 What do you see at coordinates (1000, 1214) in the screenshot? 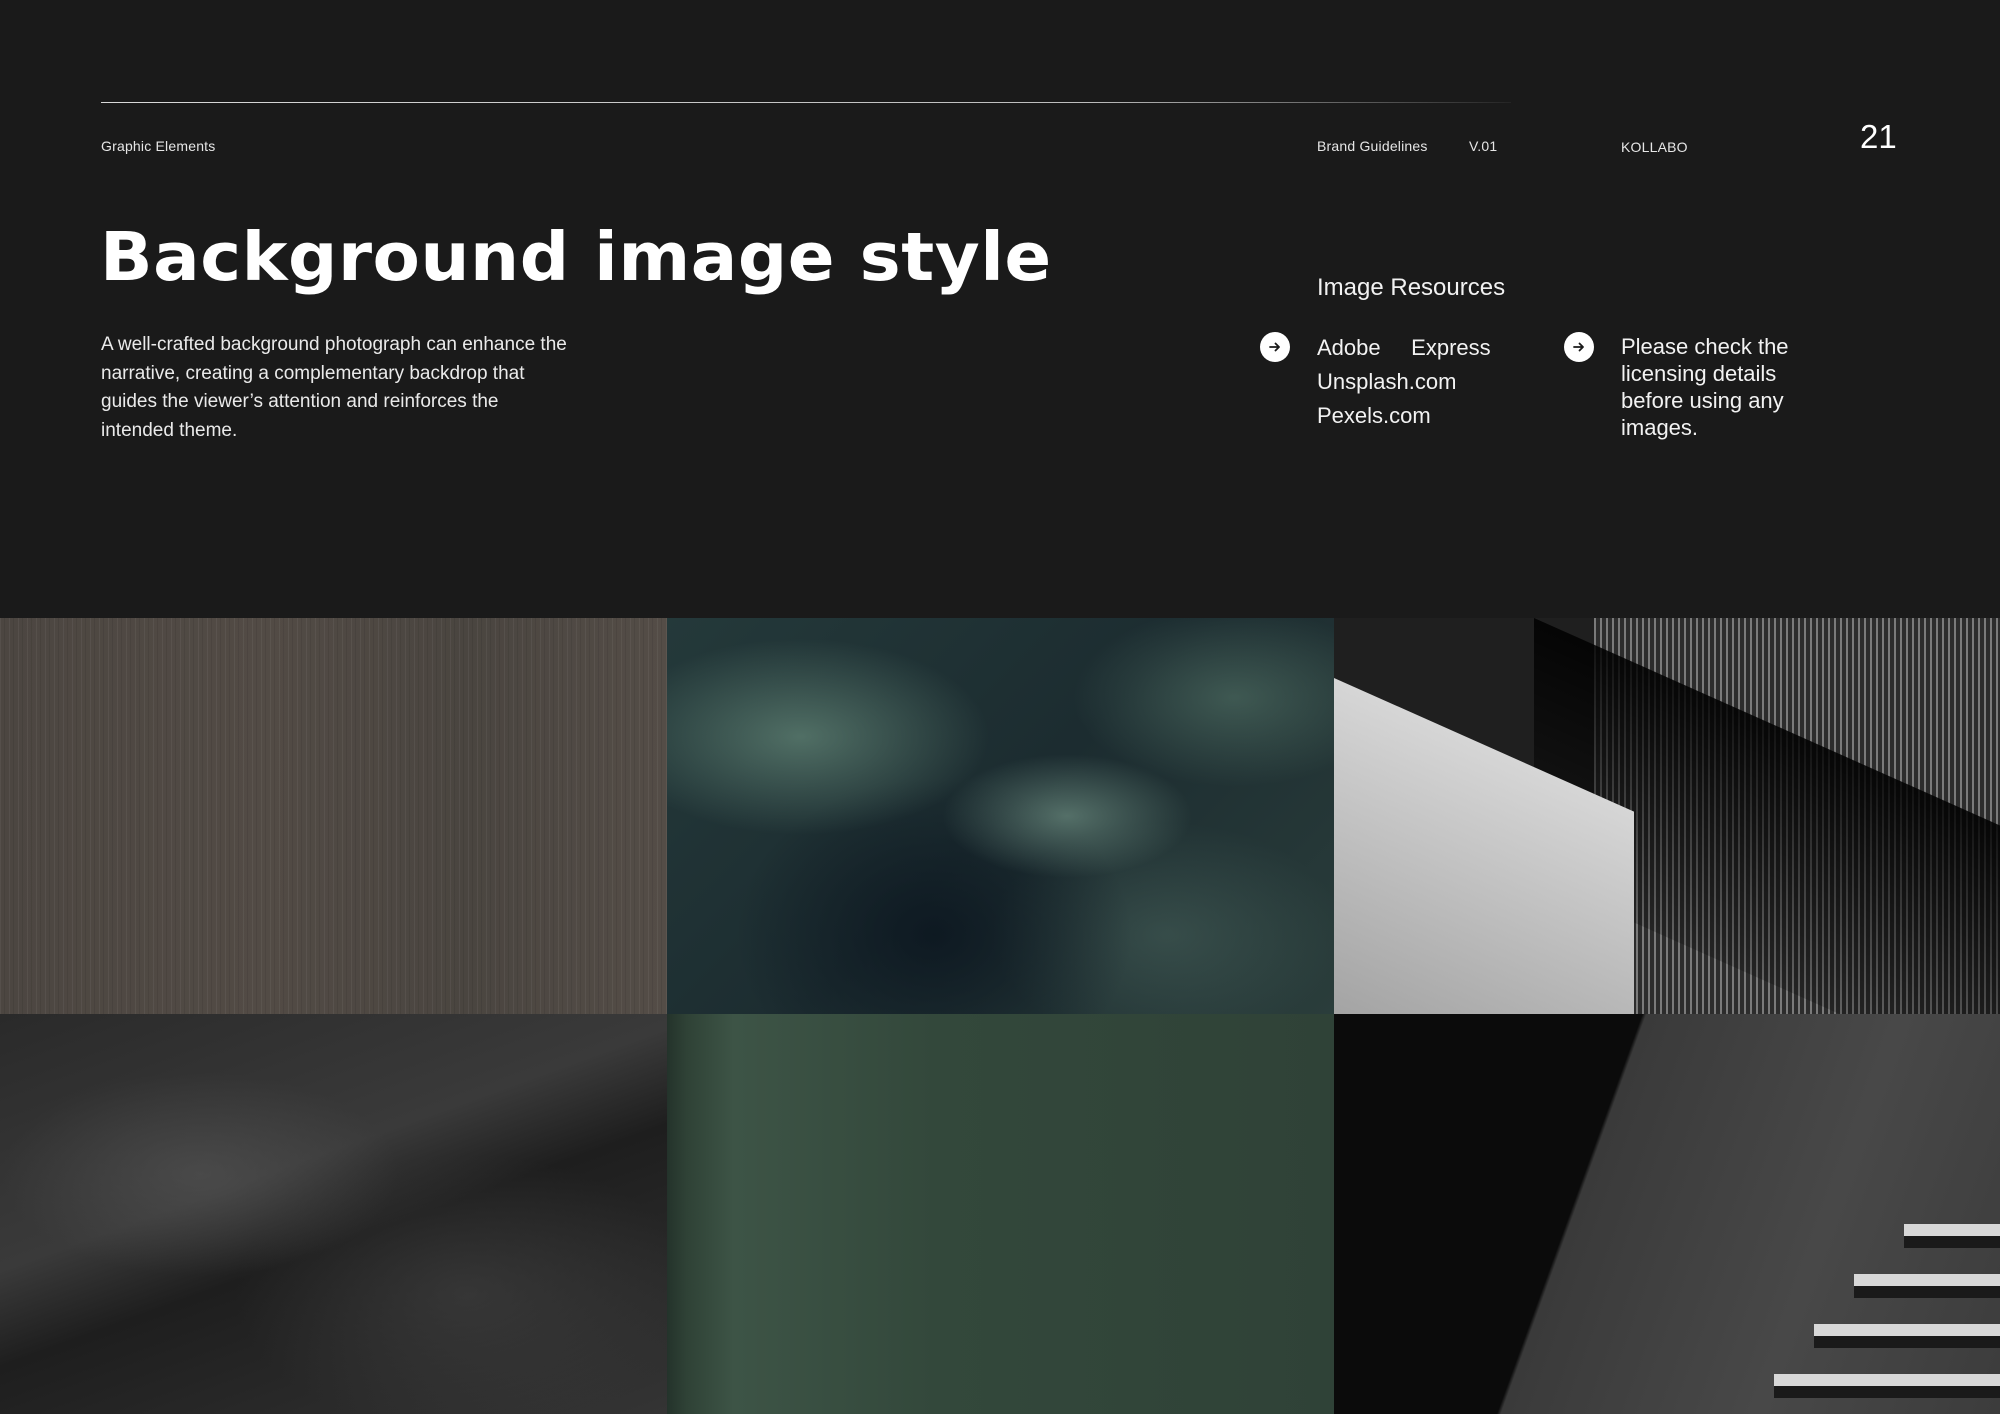
I see `green-wall-image` at bounding box center [1000, 1214].